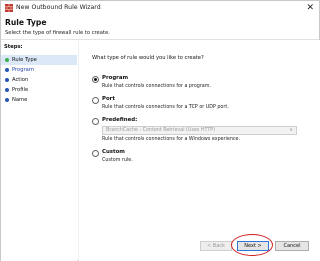 The height and width of the screenshot is (261, 320). What do you see at coordinates (95, 121) in the screenshot?
I see `predefined-radio` at bounding box center [95, 121].